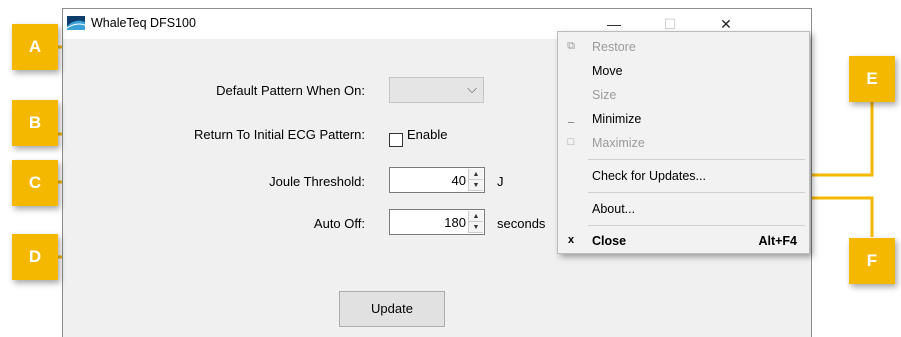 This screenshot has width=901, height=337. I want to click on return-initial-ecg-label: Return To Initial ECG Pattern:, so click(279, 134).